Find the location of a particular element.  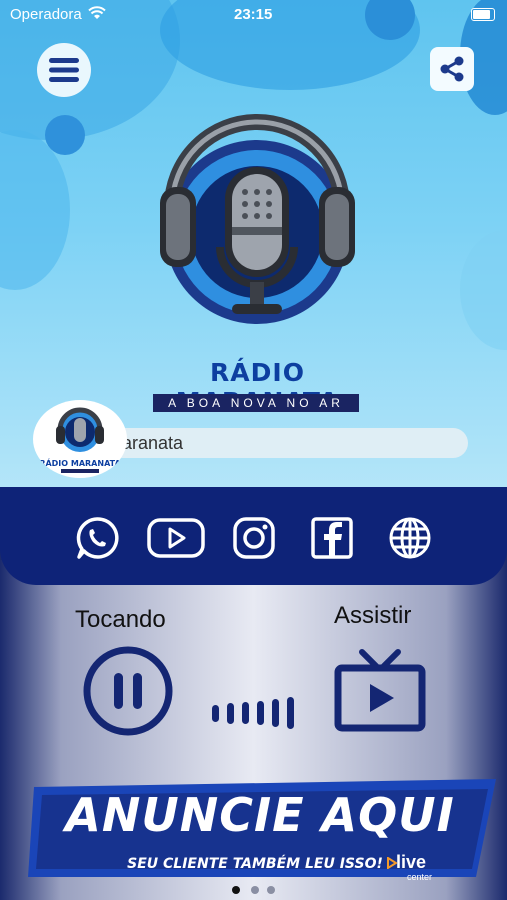

page-indicator is located at coordinates (255, 890).